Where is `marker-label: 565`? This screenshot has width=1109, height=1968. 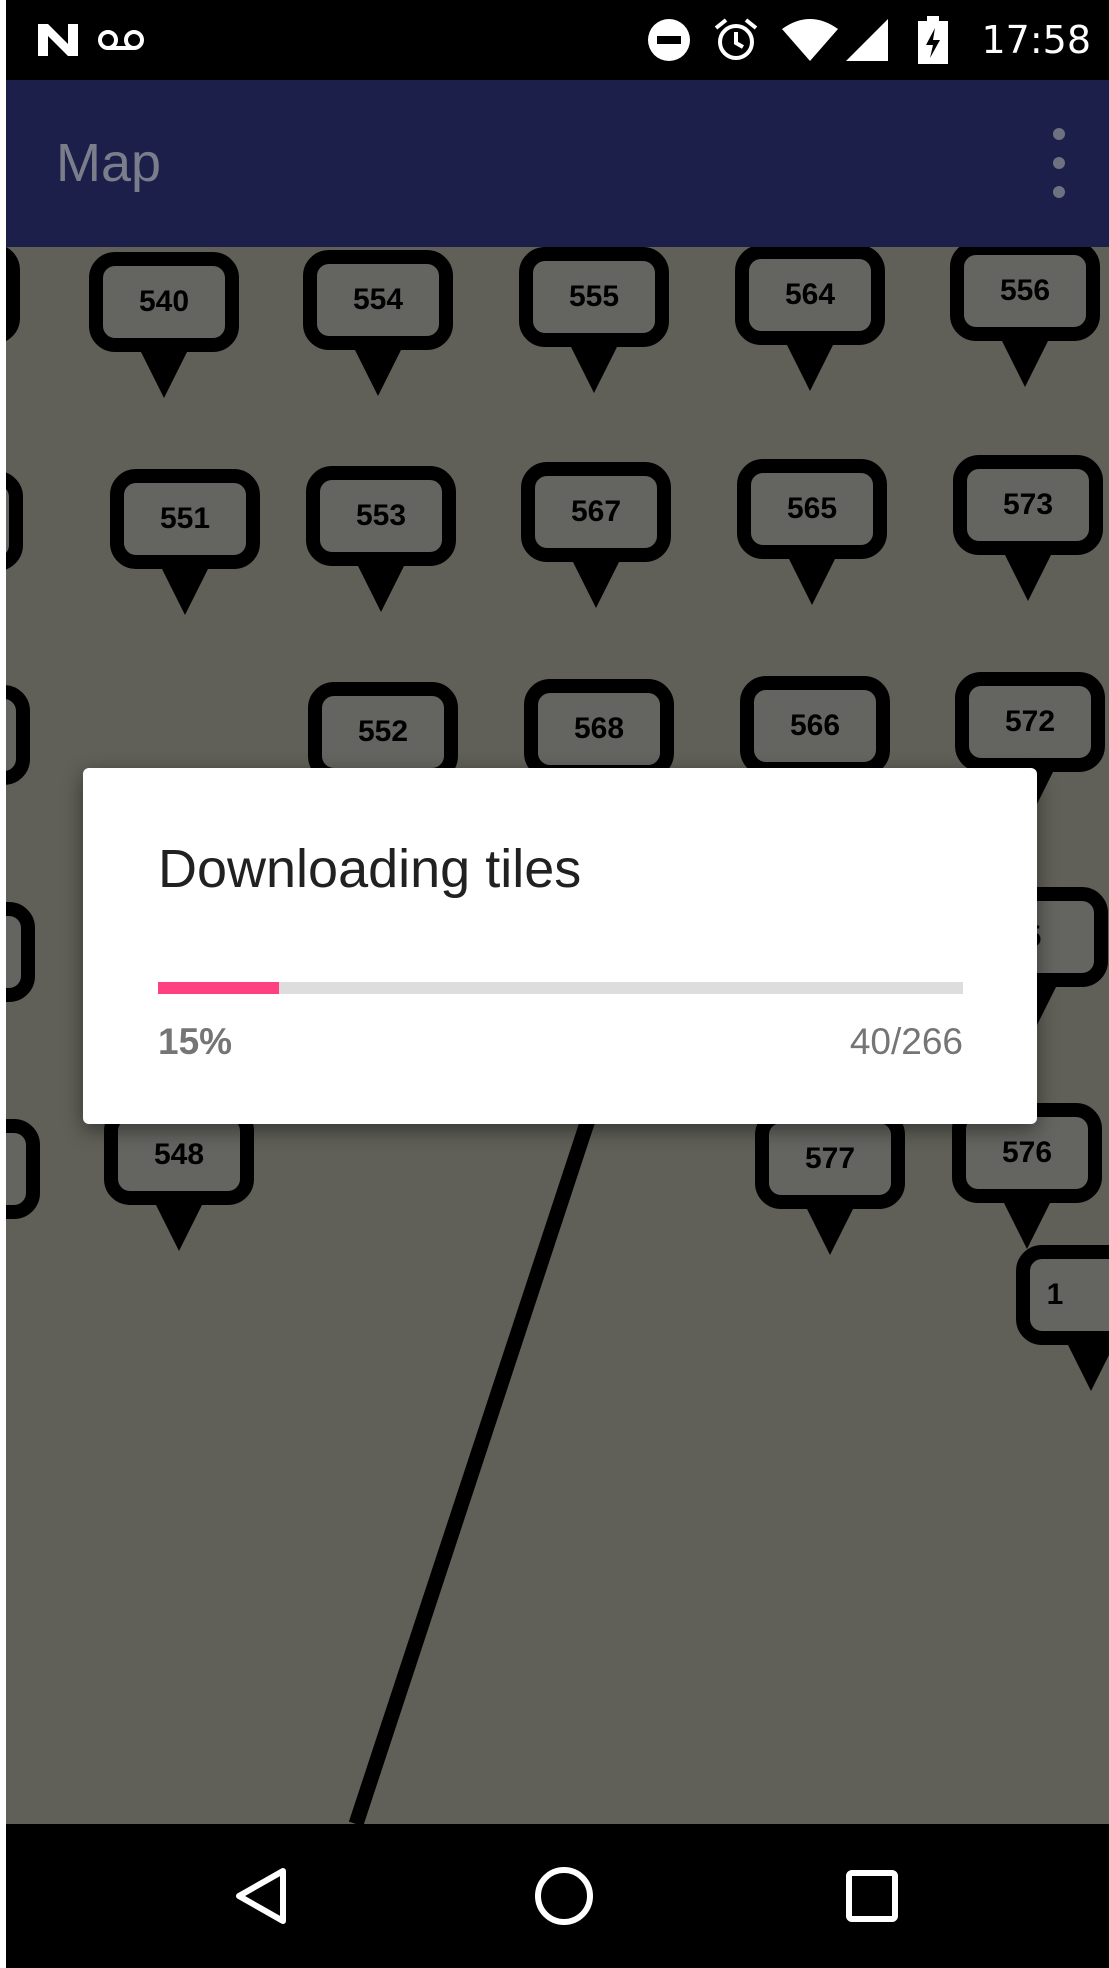
marker-label: 565 is located at coordinates (812, 508).